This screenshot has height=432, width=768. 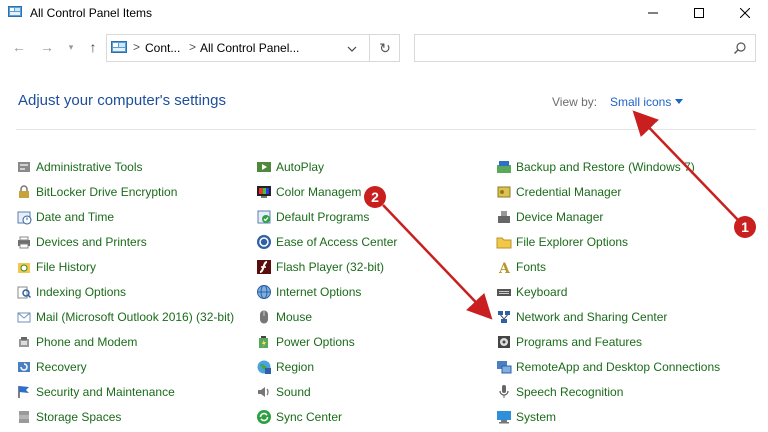 I want to click on control-panel-item: Device Manager, so click(x=549, y=217).